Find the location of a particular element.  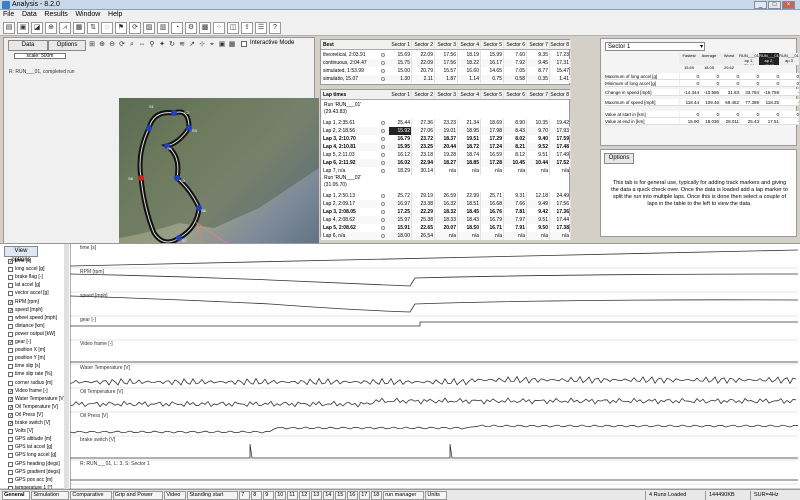

menu-results: Results is located at coordinates (55, 14).